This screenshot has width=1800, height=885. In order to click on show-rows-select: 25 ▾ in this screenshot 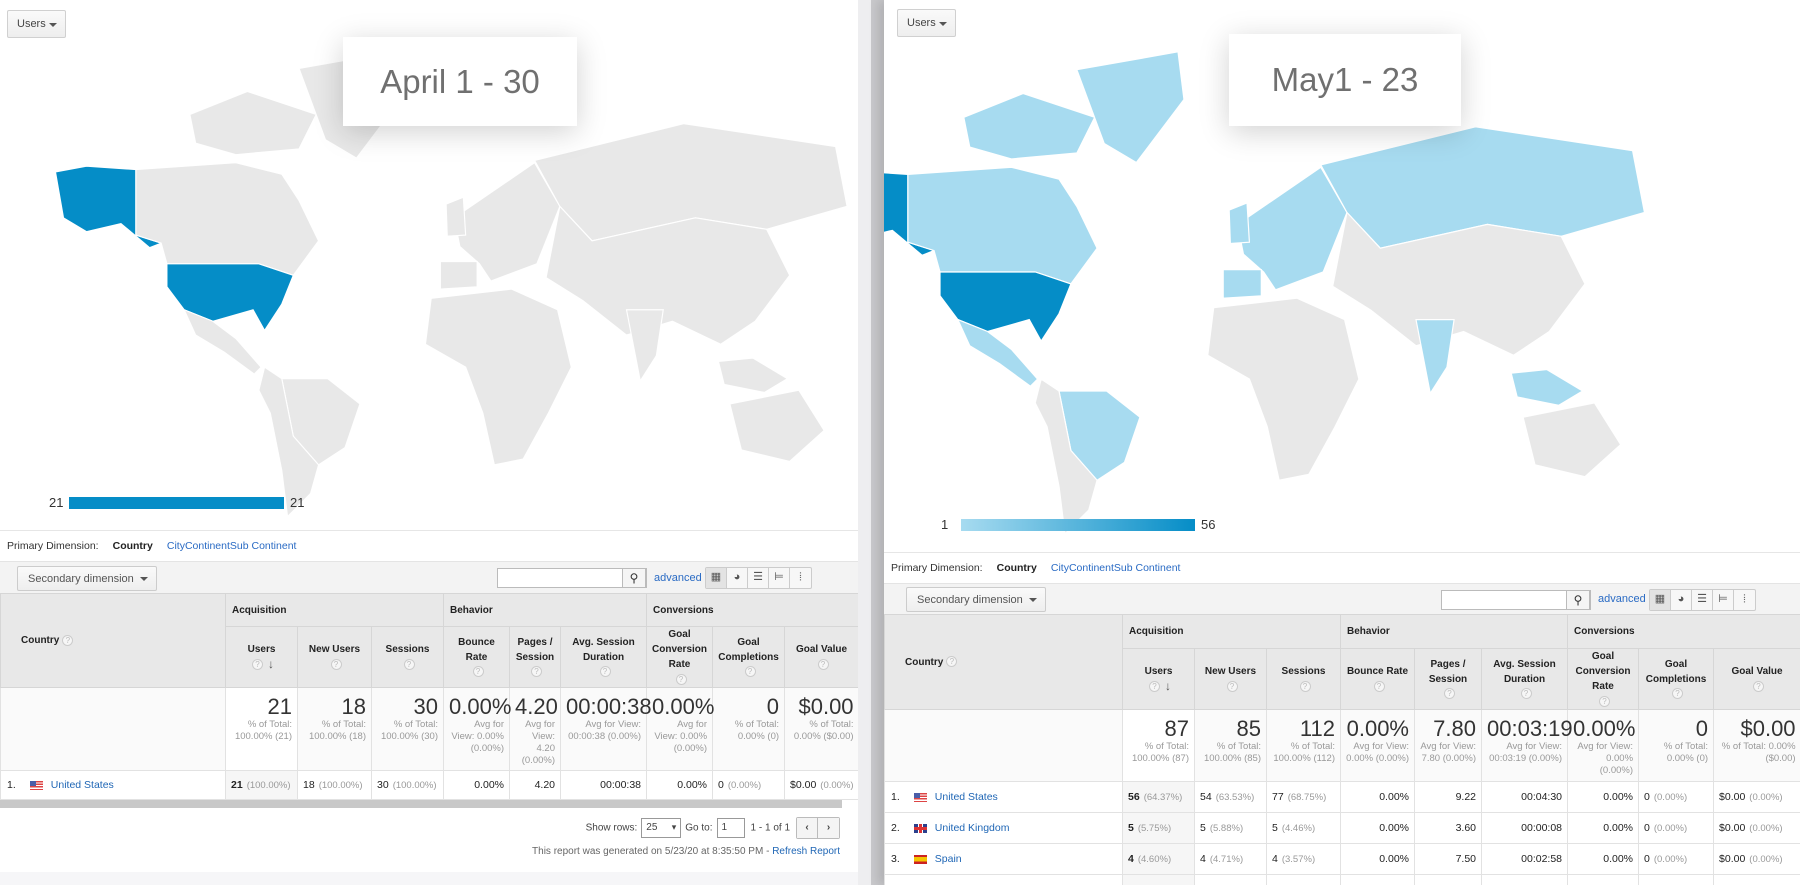, I will do `click(661, 828)`.